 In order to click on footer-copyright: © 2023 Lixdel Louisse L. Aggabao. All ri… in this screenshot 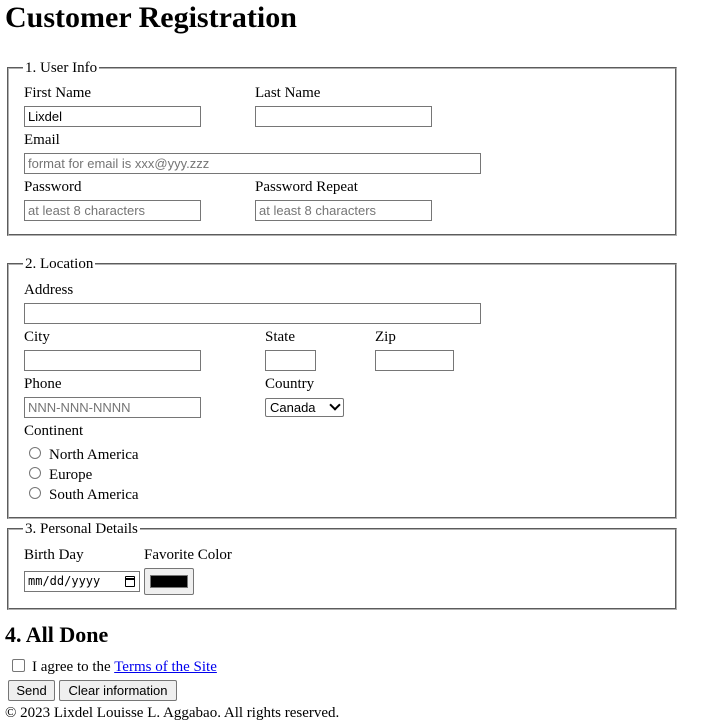, I will do `click(172, 713)`.